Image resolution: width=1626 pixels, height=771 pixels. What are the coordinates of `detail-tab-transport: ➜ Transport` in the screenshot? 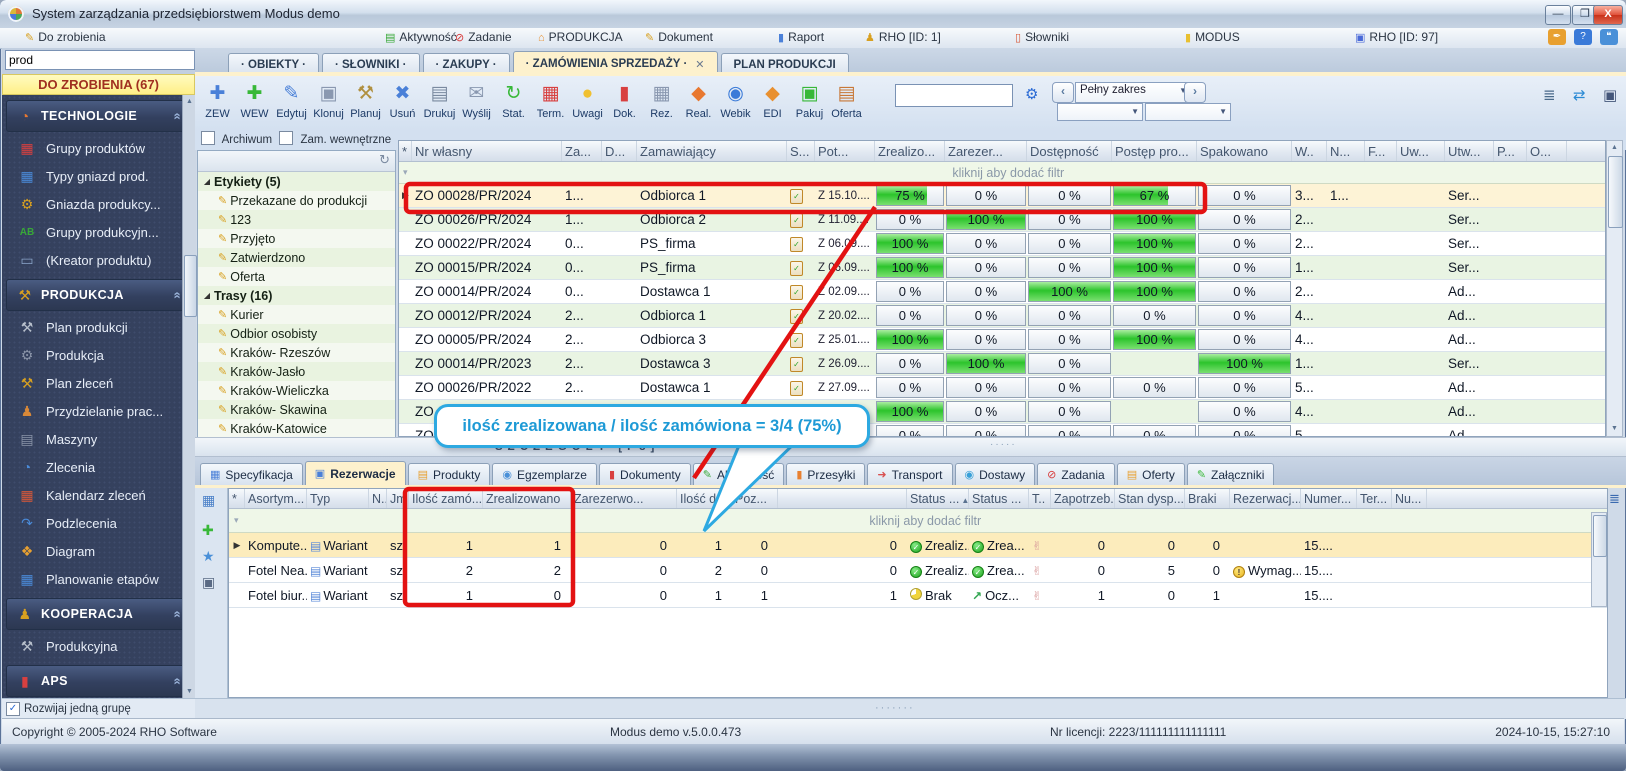 It's located at (910, 474).